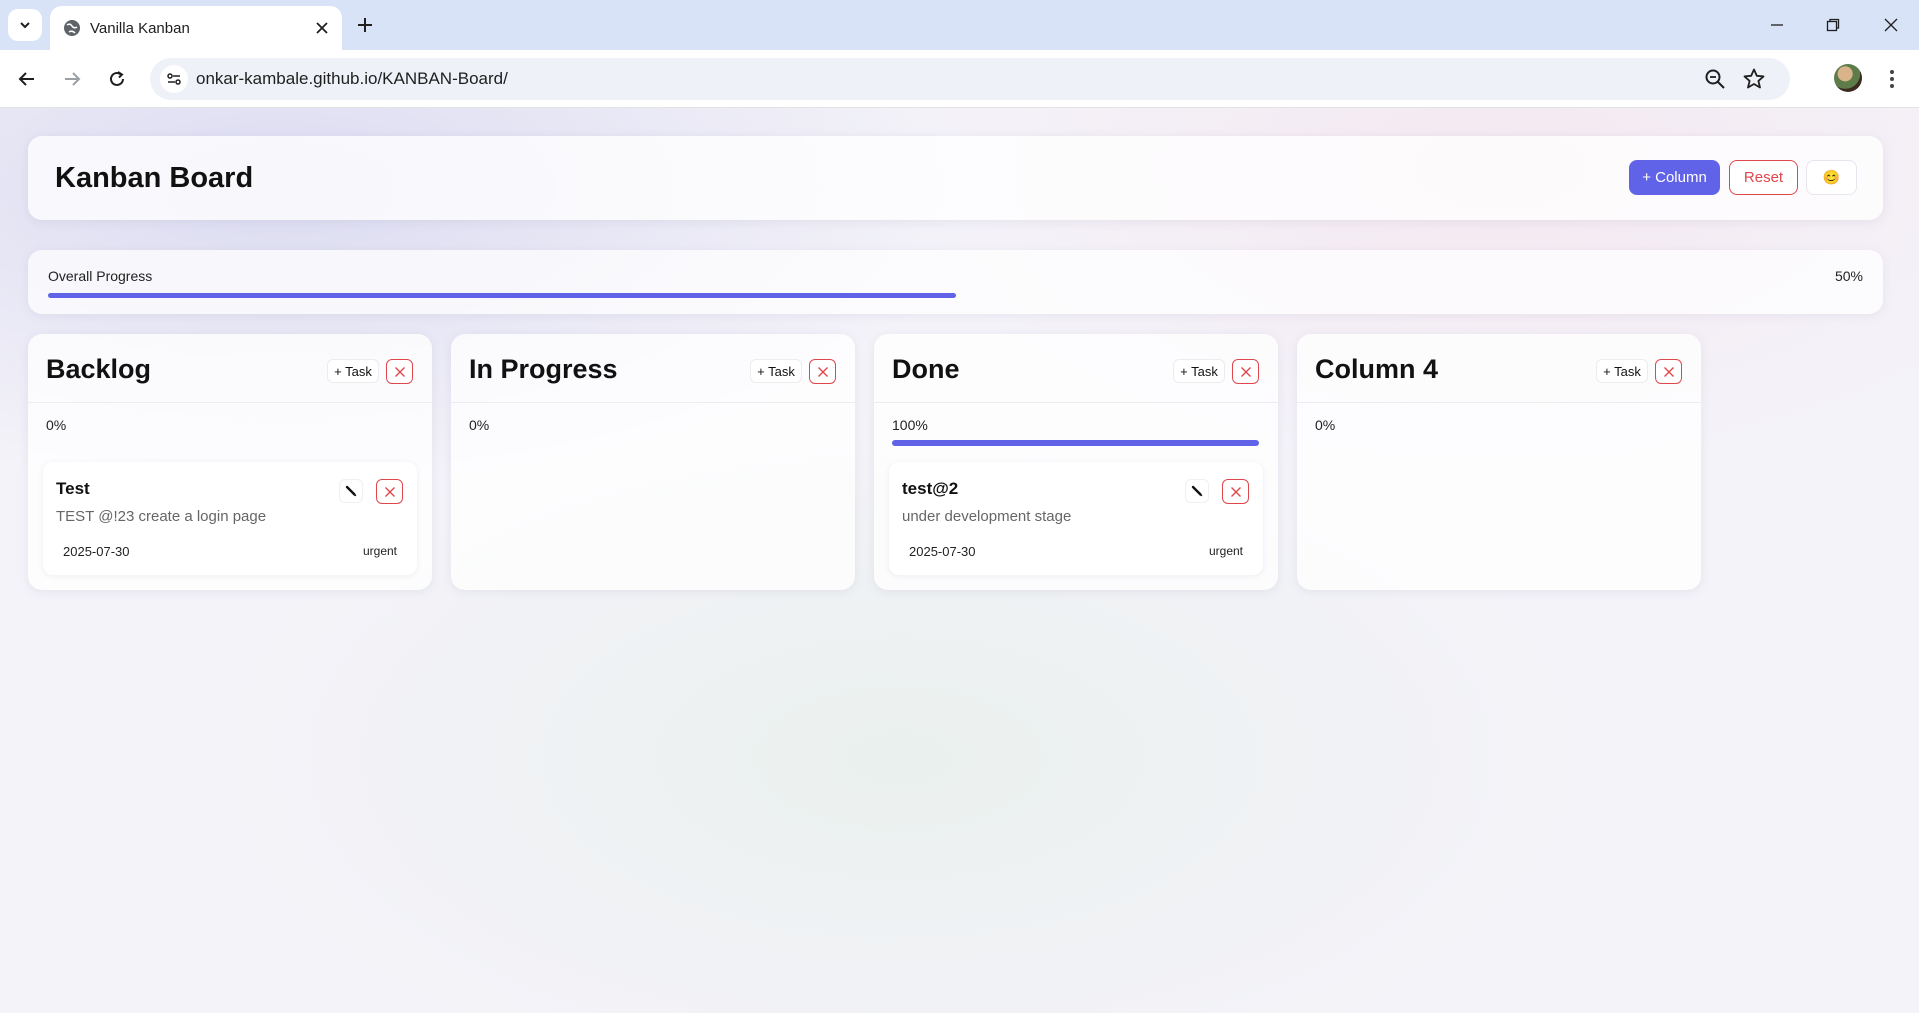 The image size is (1919, 1013). I want to click on column-header: In Progress + Task, so click(653, 368).